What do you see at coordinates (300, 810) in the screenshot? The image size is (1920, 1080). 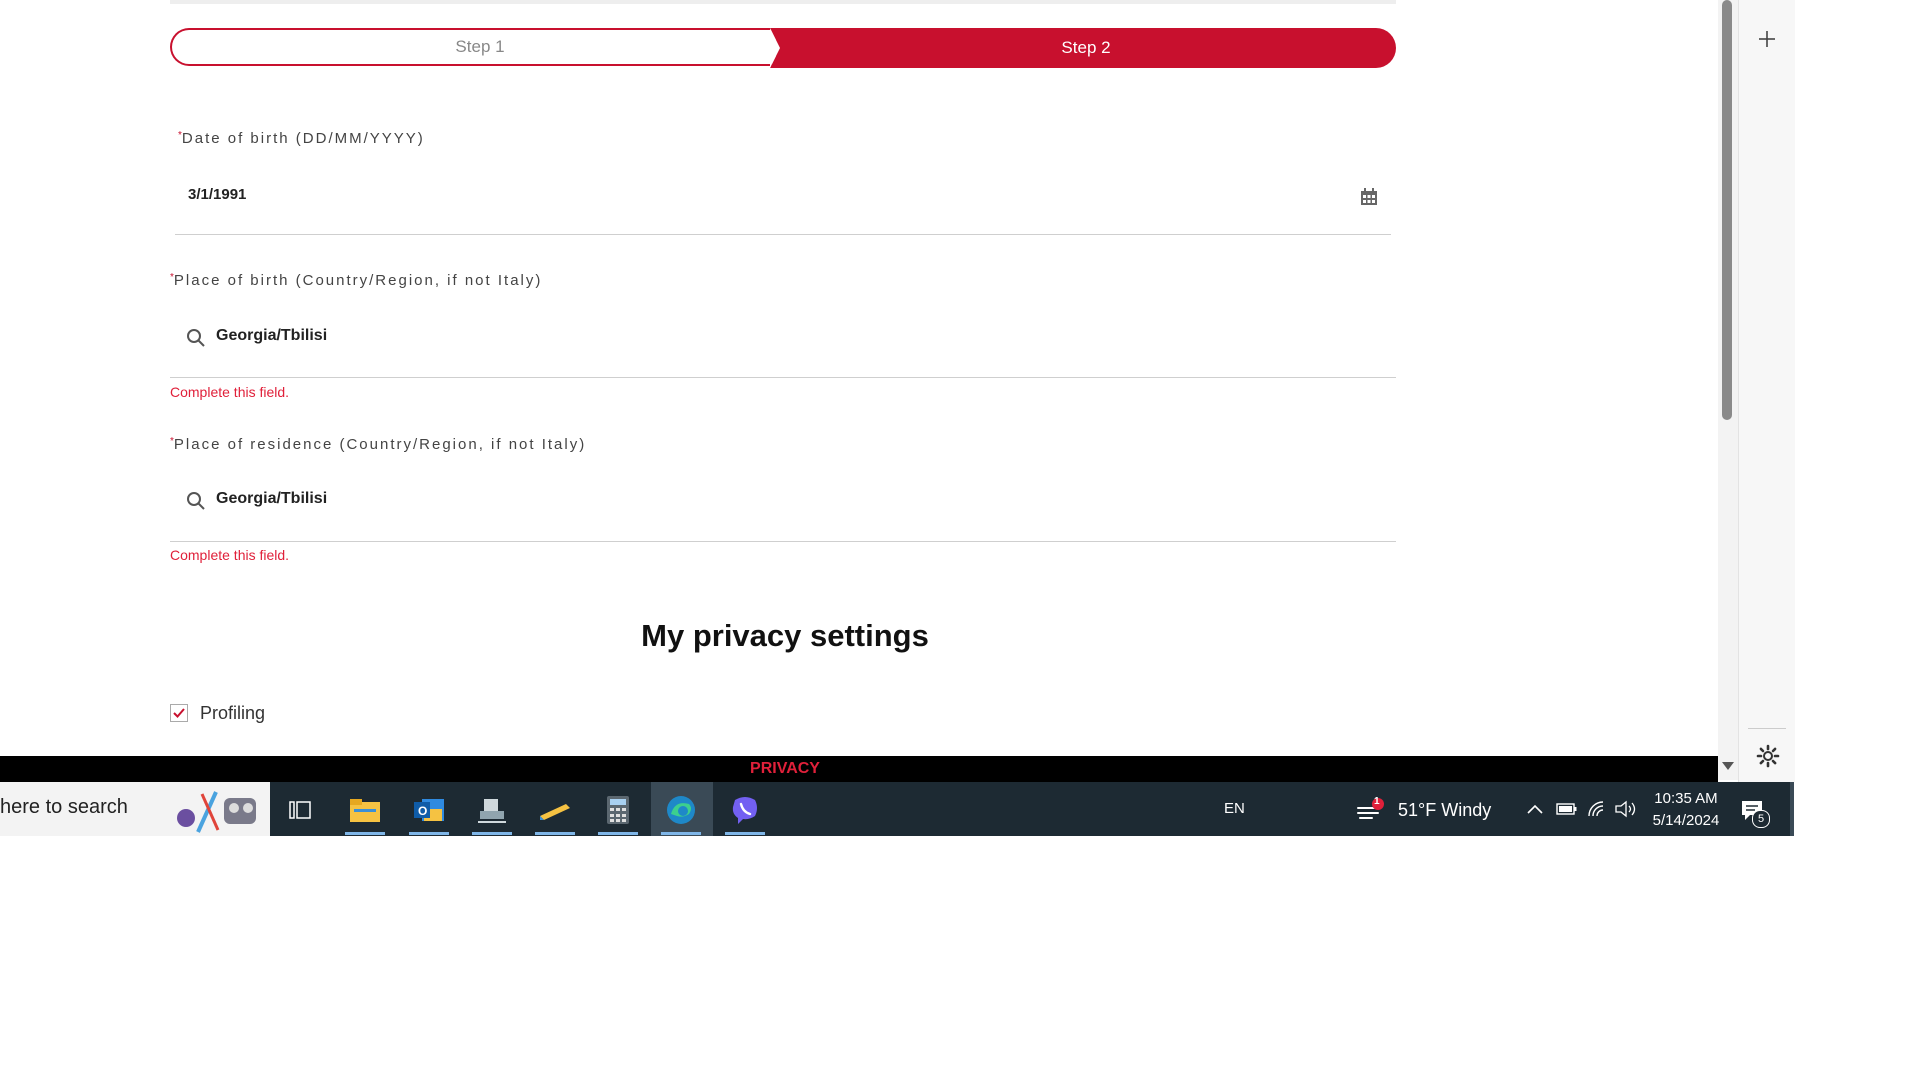 I see `task-view-icon` at bounding box center [300, 810].